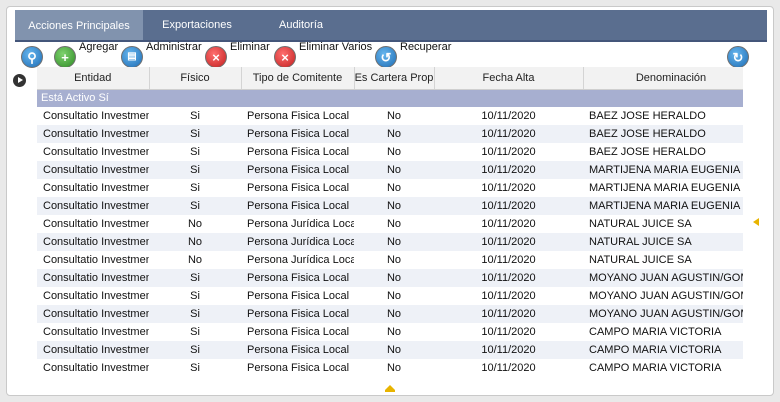 The image size is (780, 402). Describe the element at coordinates (756, 222) in the screenshot. I see `collapse-left-icon` at that location.